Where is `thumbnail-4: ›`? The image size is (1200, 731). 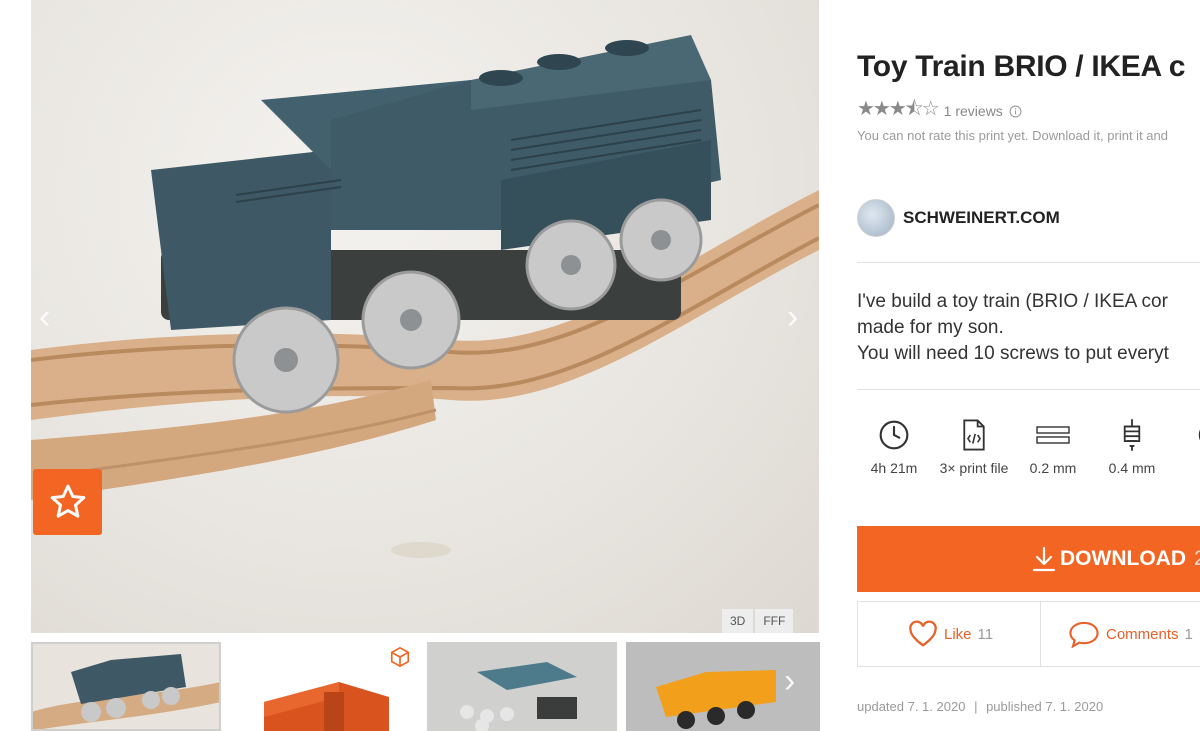
thumbnail-4: › is located at coordinates (723, 686).